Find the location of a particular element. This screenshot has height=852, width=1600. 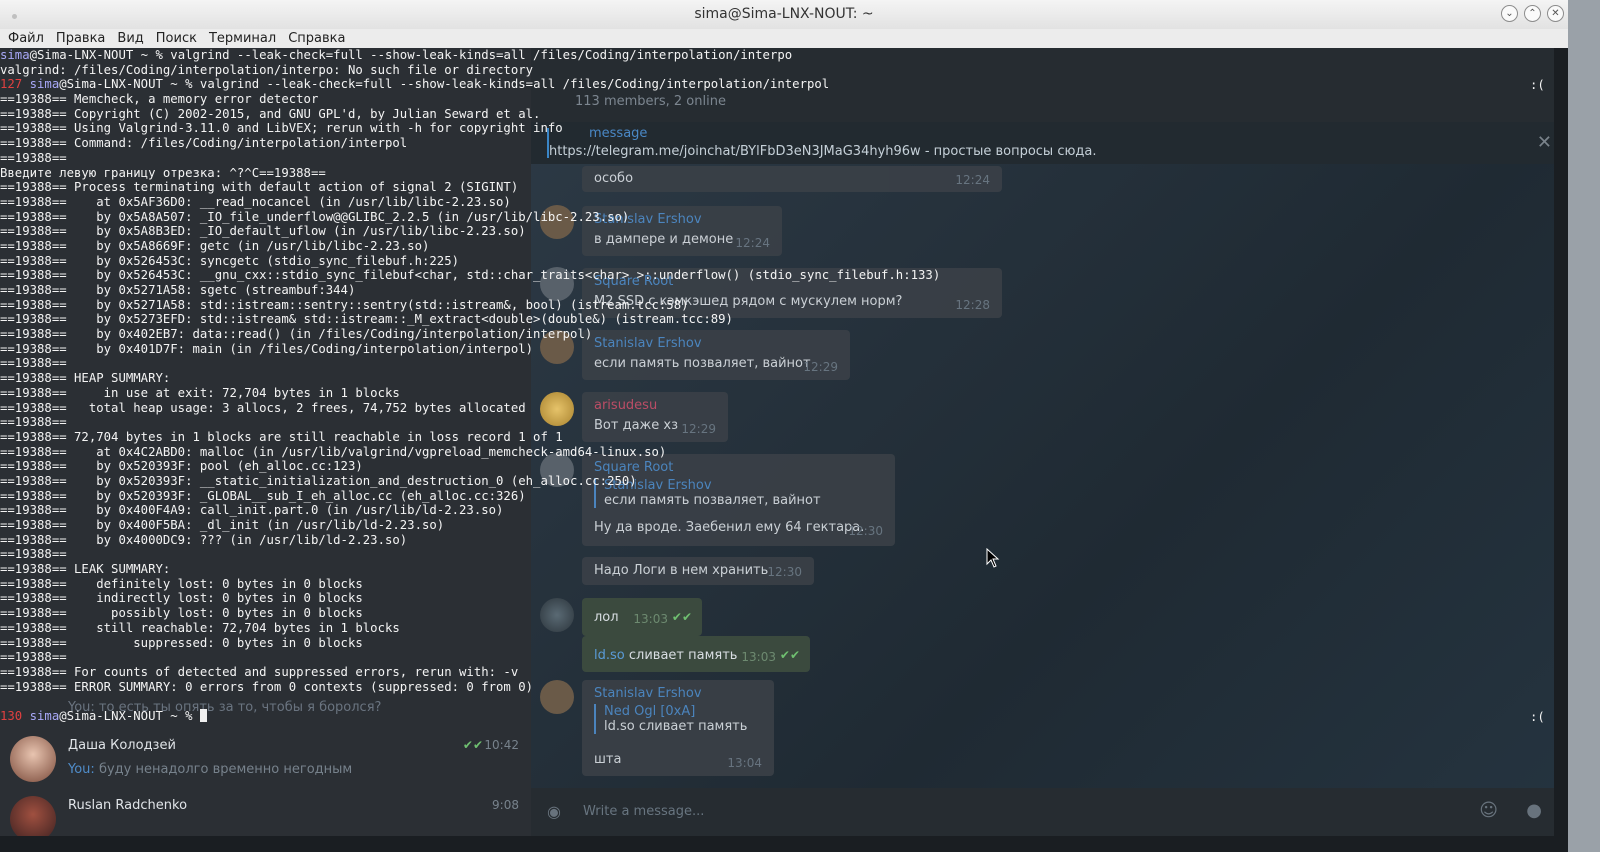

menu-help: Справка is located at coordinates (314, 38).